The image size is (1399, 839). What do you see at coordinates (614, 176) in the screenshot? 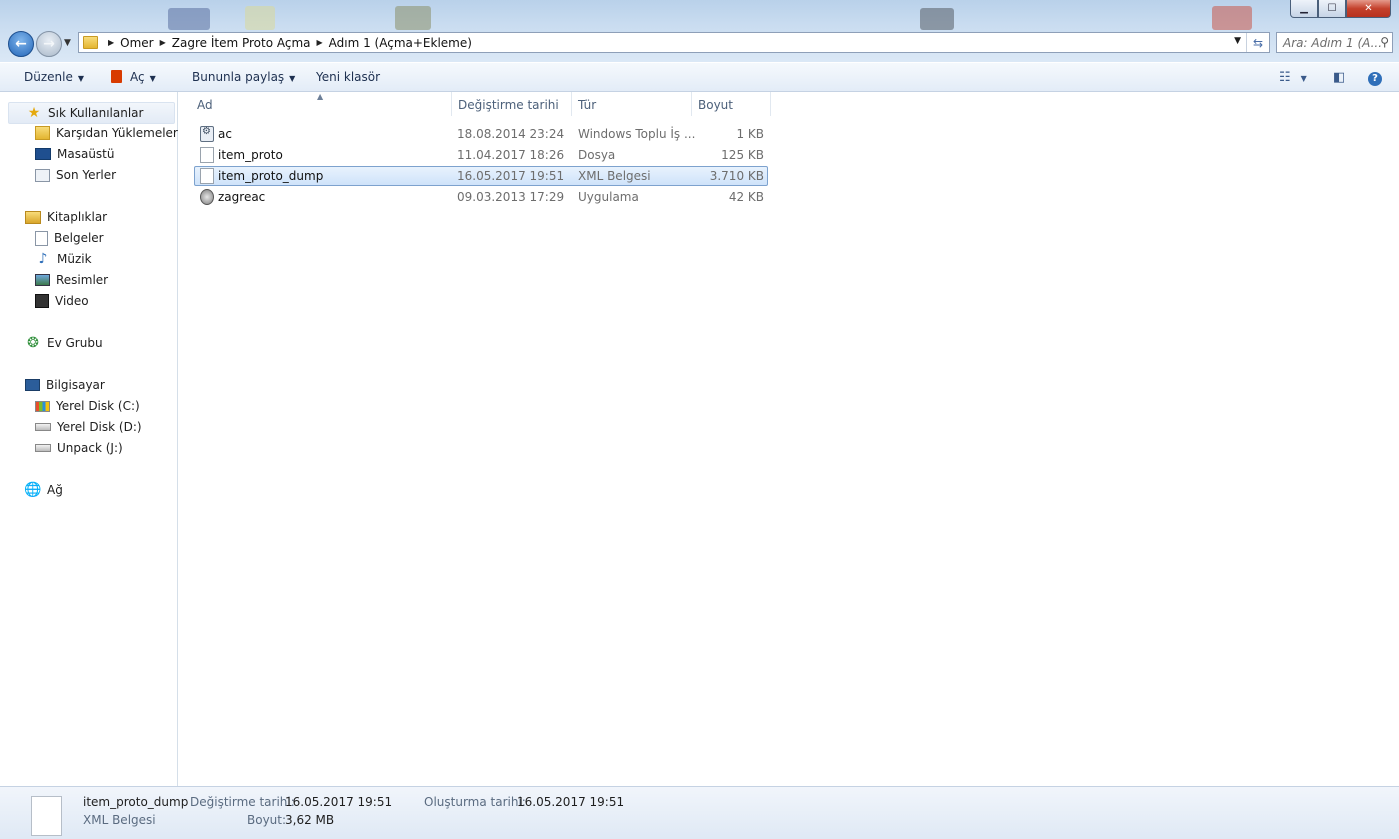
I see `file-type: XML Belgesi` at bounding box center [614, 176].